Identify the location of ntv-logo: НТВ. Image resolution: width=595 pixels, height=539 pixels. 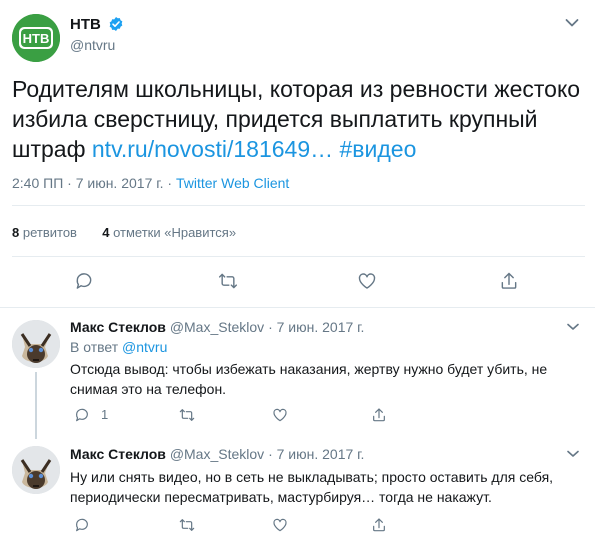
(36, 38).